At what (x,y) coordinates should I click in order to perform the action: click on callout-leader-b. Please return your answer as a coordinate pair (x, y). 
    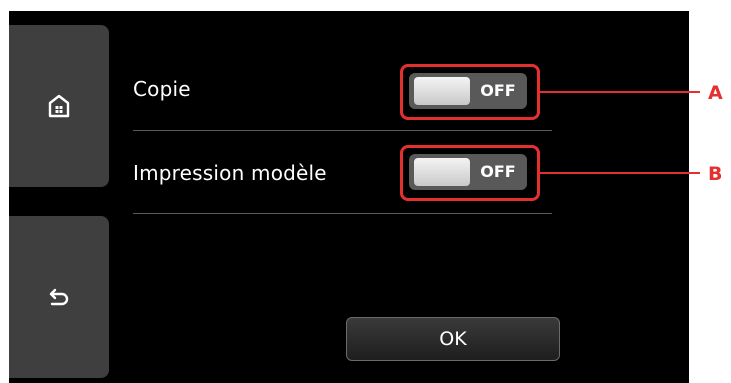
    Looking at the image, I should click on (620, 173).